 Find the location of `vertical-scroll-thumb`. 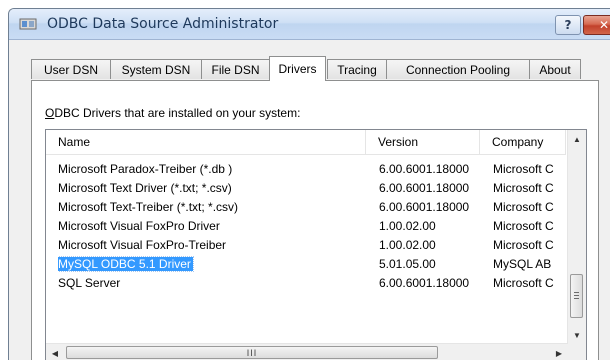

vertical-scroll-thumb is located at coordinates (576, 296).